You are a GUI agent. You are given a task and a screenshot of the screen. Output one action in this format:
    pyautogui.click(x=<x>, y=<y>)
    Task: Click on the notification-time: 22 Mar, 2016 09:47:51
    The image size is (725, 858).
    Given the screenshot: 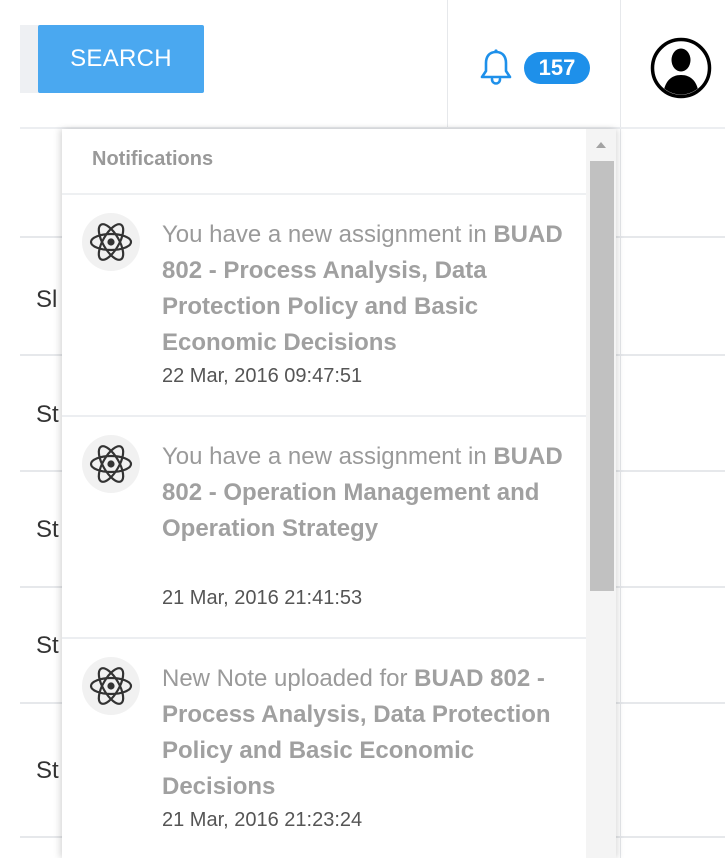 What is the action you would take?
    pyautogui.click(x=262, y=376)
    